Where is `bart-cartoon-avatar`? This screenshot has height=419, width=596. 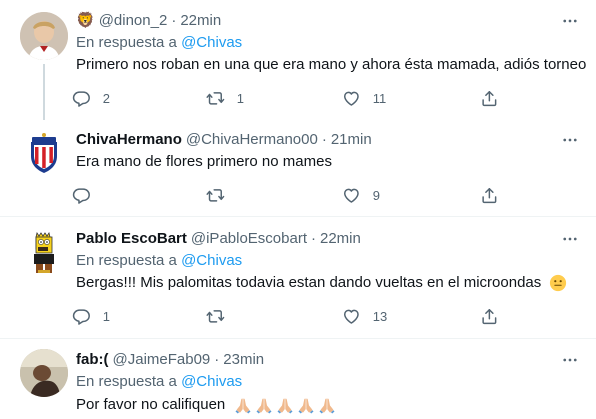
bart-cartoon-avatar is located at coordinates (44, 251).